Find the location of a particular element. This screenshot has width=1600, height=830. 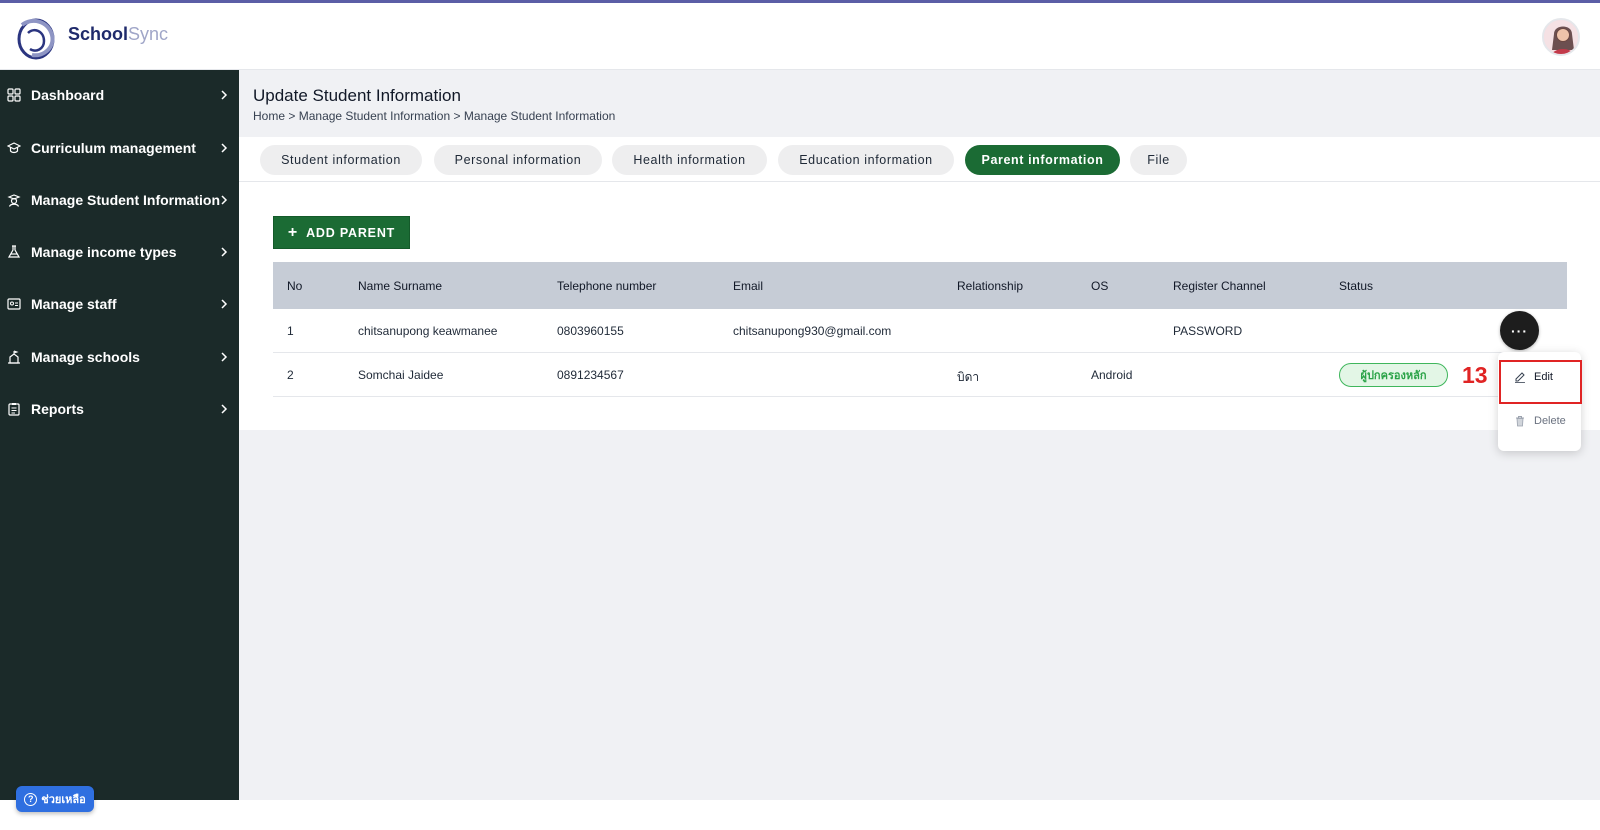

step-number-annotation: 13 is located at coordinates (1475, 375).